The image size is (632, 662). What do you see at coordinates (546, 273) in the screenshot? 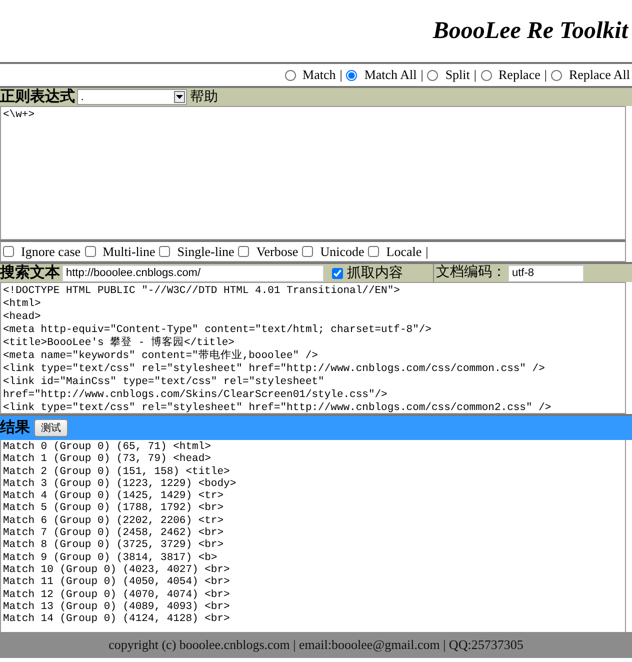
I see `encoding-field: utf-8` at bounding box center [546, 273].